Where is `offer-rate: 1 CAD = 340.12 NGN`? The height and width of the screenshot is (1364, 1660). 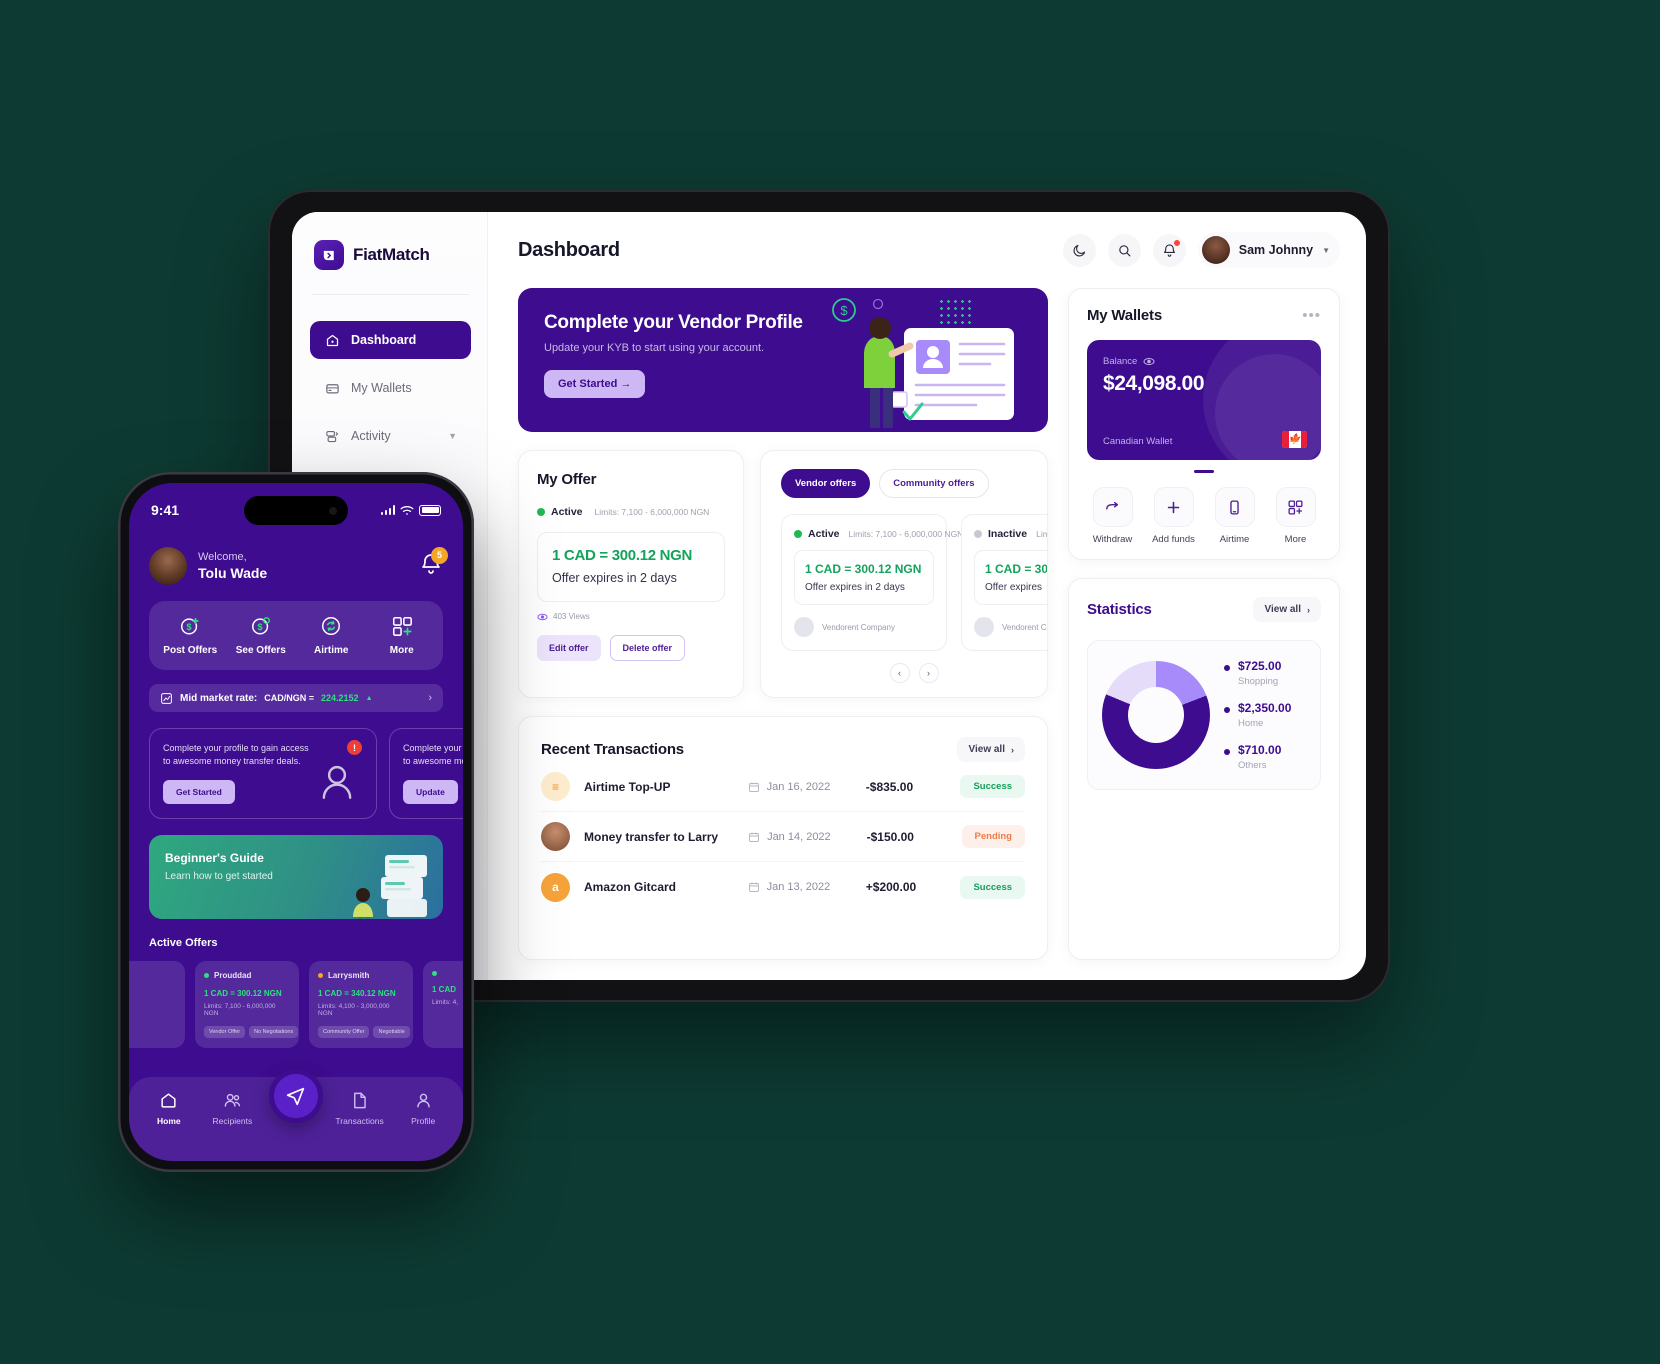 offer-rate: 1 CAD = 340.12 NGN is located at coordinates (357, 994).